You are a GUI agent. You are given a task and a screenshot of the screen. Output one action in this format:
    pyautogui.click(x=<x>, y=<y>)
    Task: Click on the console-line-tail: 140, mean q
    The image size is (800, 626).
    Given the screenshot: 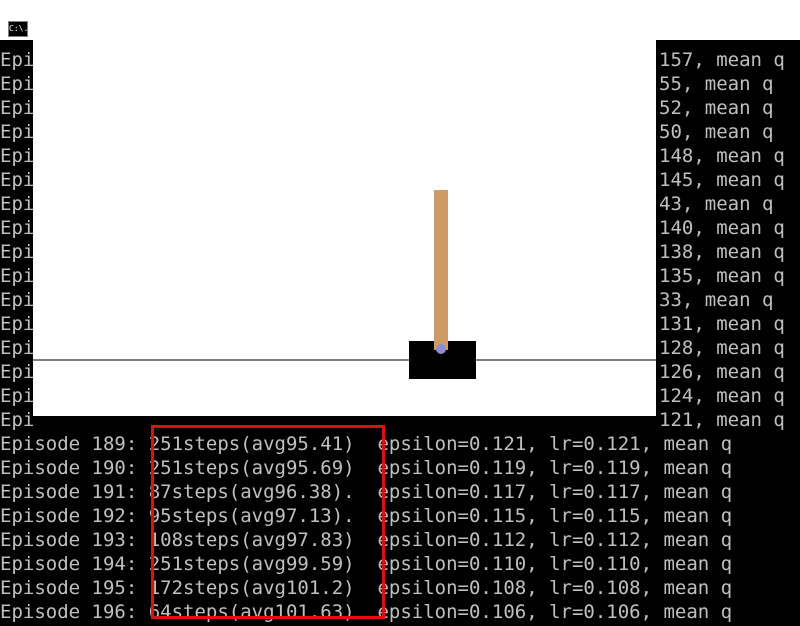 What is the action you would take?
    pyautogui.click(x=722, y=228)
    